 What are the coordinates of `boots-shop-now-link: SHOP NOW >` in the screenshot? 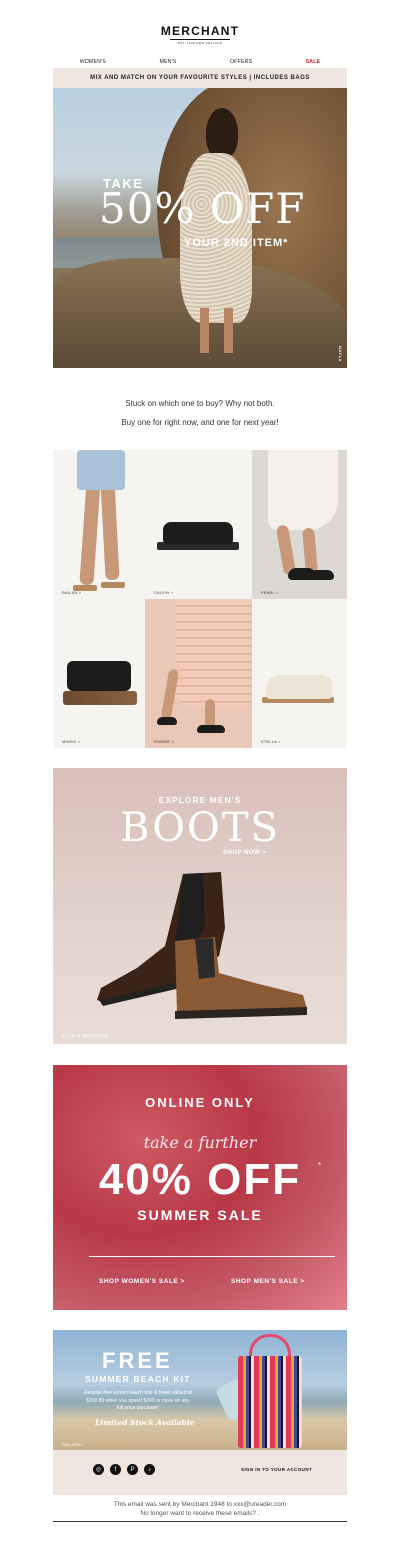 It's located at (244, 853).